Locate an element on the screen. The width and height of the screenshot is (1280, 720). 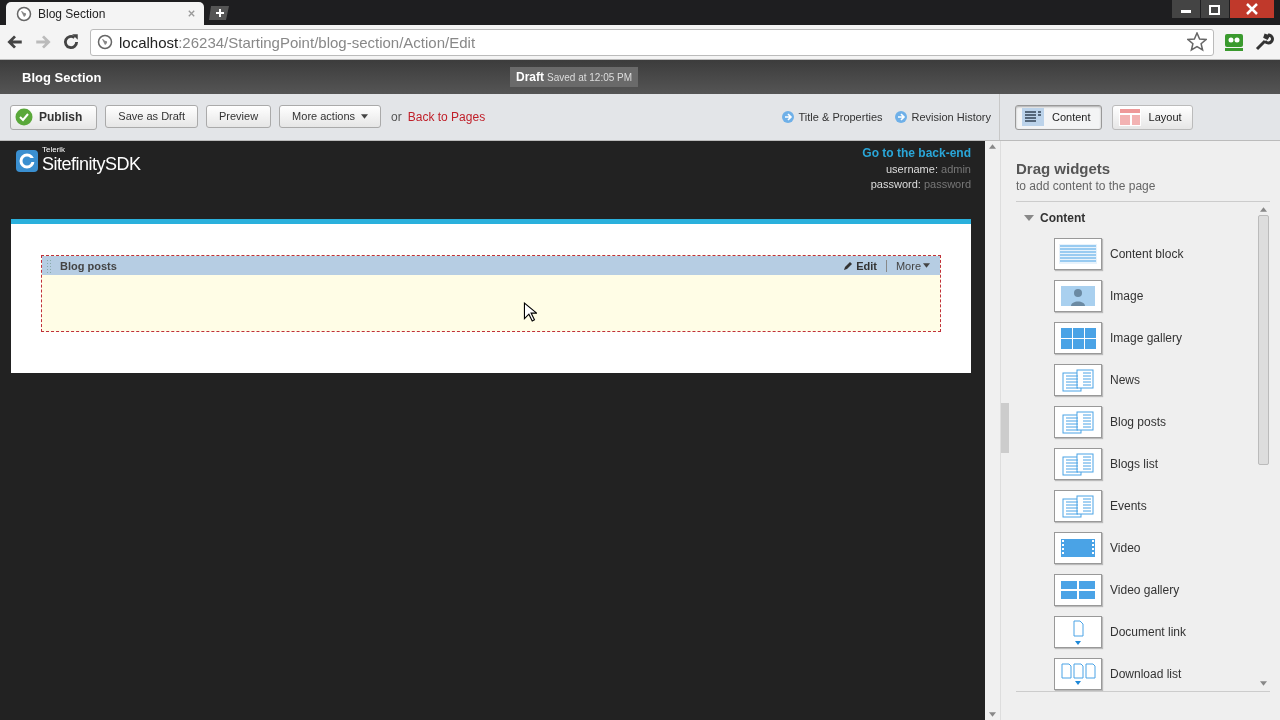
or-text: or is located at coordinates (396, 117).